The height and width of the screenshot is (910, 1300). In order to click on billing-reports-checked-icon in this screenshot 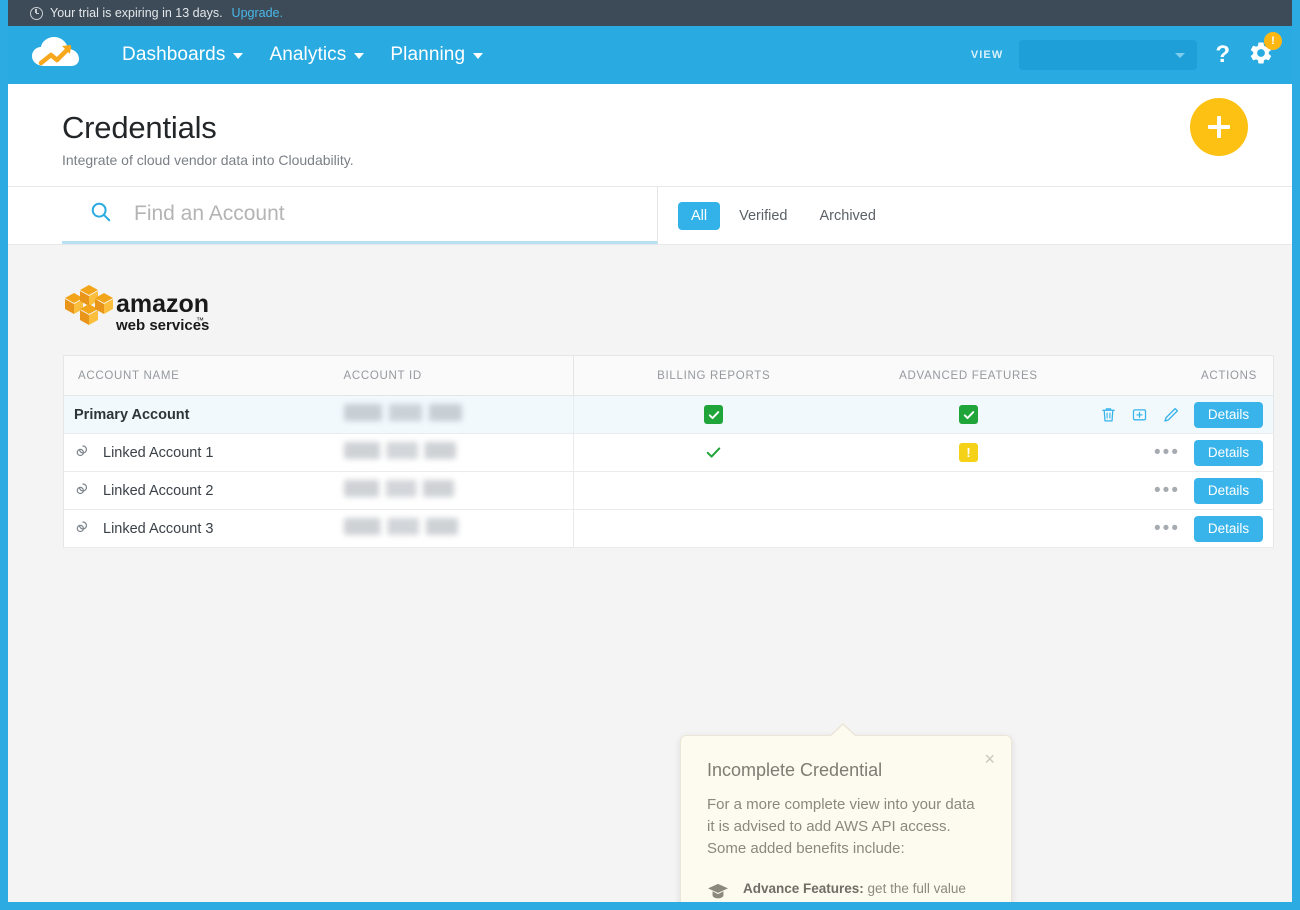, I will do `click(714, 414)`.